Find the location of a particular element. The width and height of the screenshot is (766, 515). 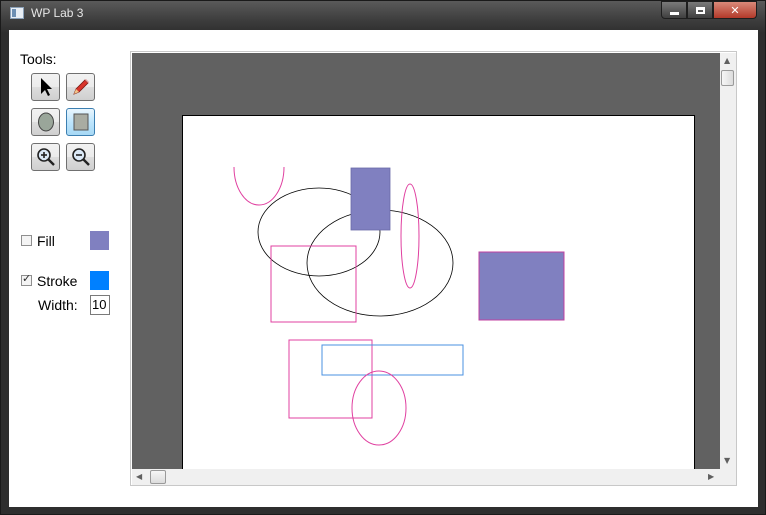

scroll-down-arrow-icon: ▼ is located at coordinates (727, 460).